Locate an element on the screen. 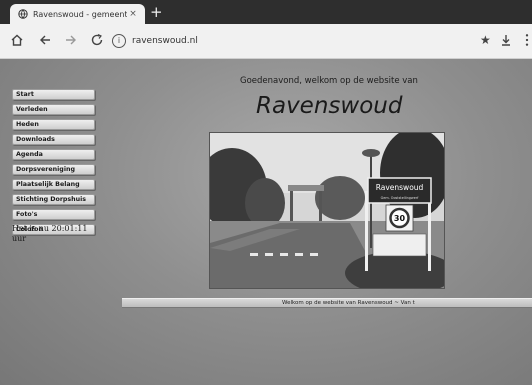 The width and height of the screenshot is (532, 385). menu-verleden: Verleden is located at coordinates (53, 109).